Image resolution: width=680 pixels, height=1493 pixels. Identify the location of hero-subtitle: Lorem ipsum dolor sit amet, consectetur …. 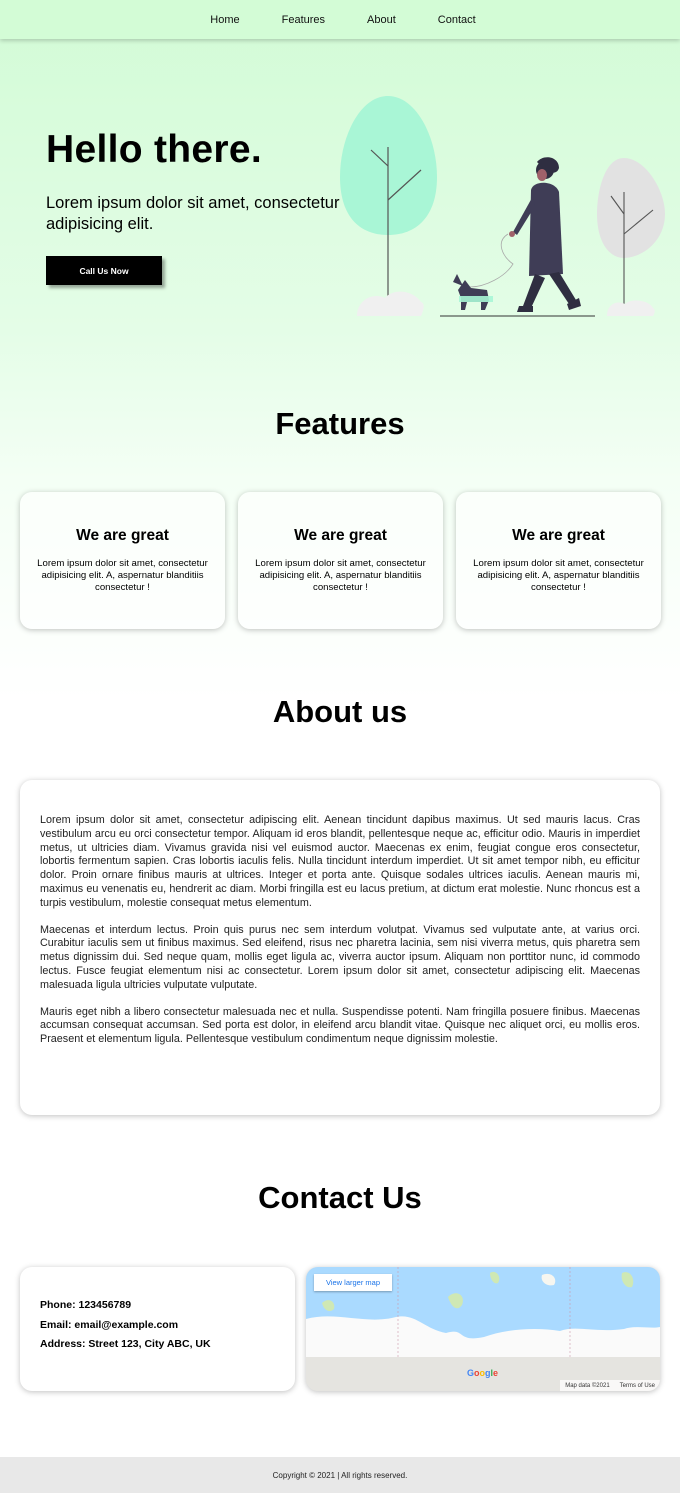
(193, 213).